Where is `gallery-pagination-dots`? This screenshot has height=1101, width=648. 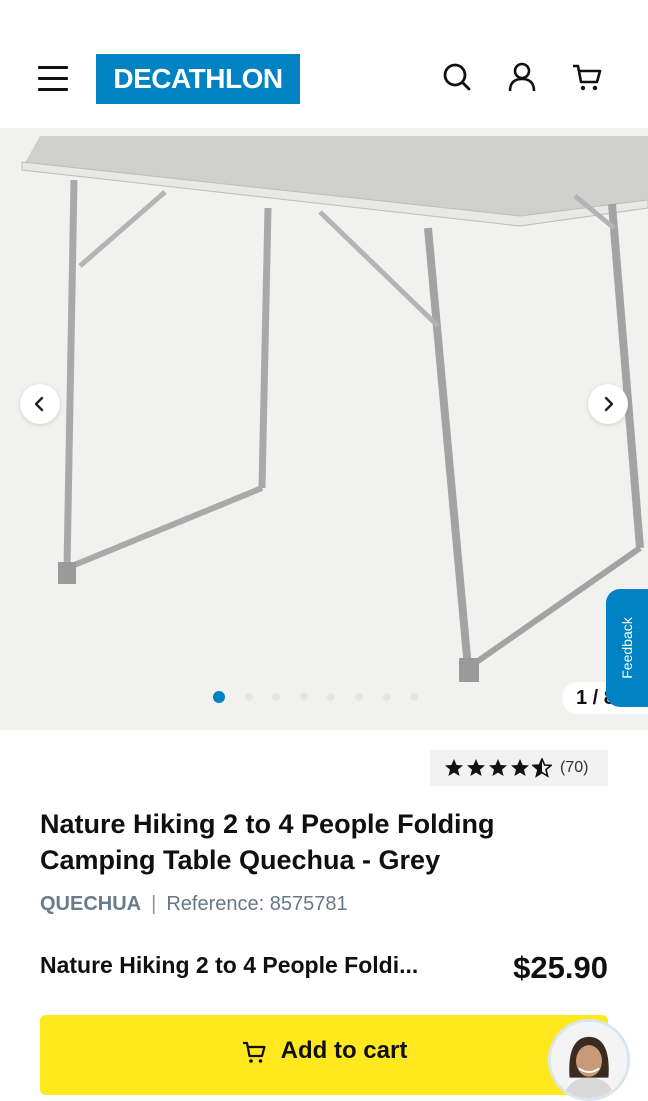
gallery-pagination-dots is located at coordinates (325, 697).